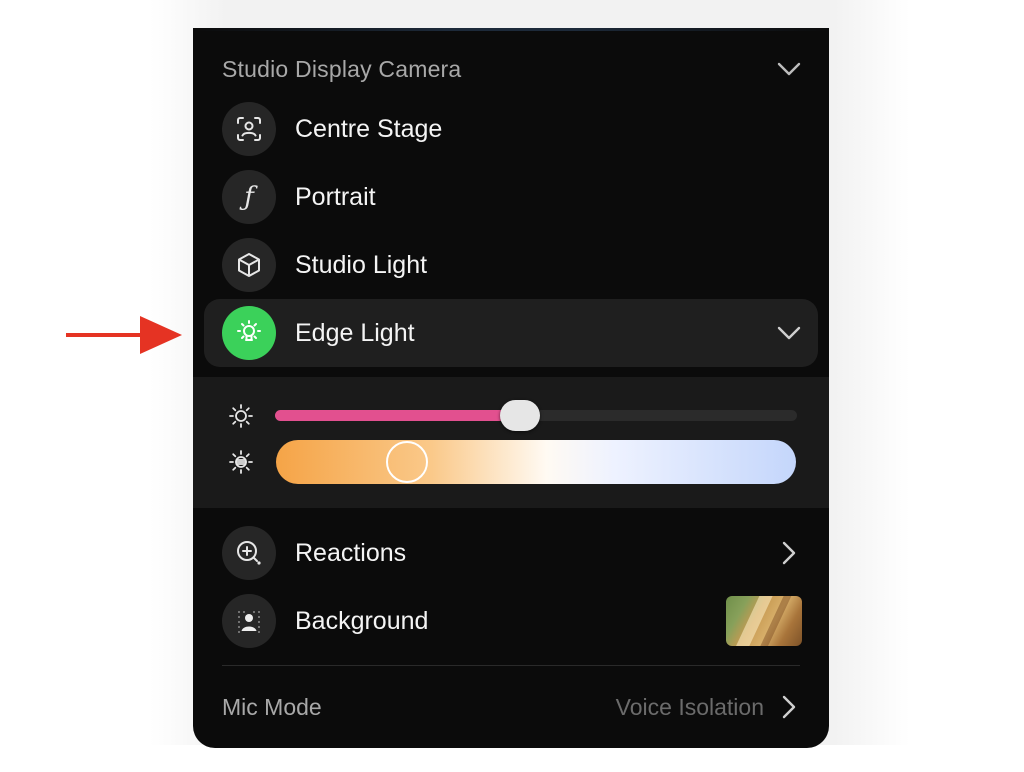  I want to click on reactions-icon, so click(249, 553).